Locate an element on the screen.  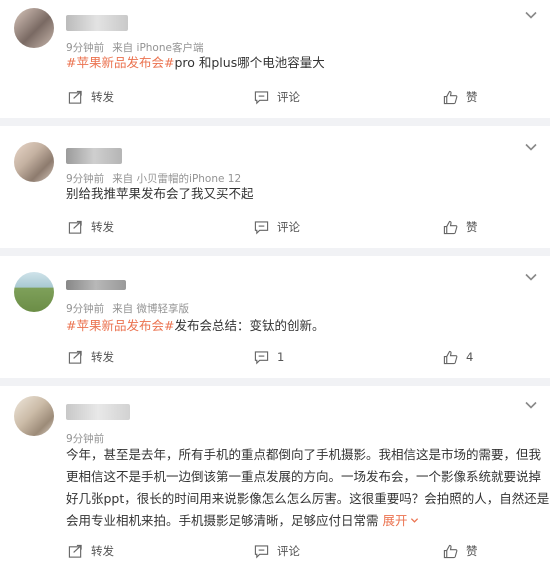
like-button: 4 is located at coordinates (458, 357).